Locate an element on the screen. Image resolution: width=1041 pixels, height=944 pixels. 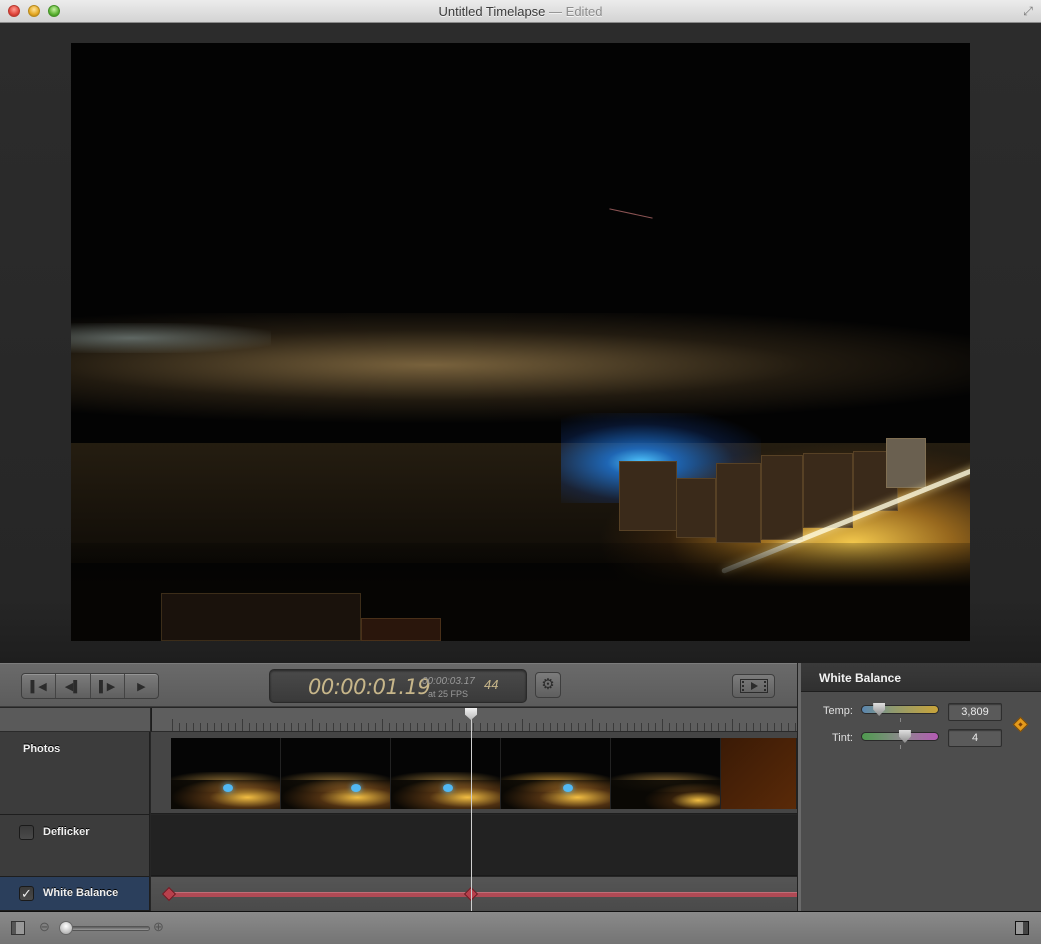
track-header-deflicker: Deflicker is located at coordinates (75, 846).